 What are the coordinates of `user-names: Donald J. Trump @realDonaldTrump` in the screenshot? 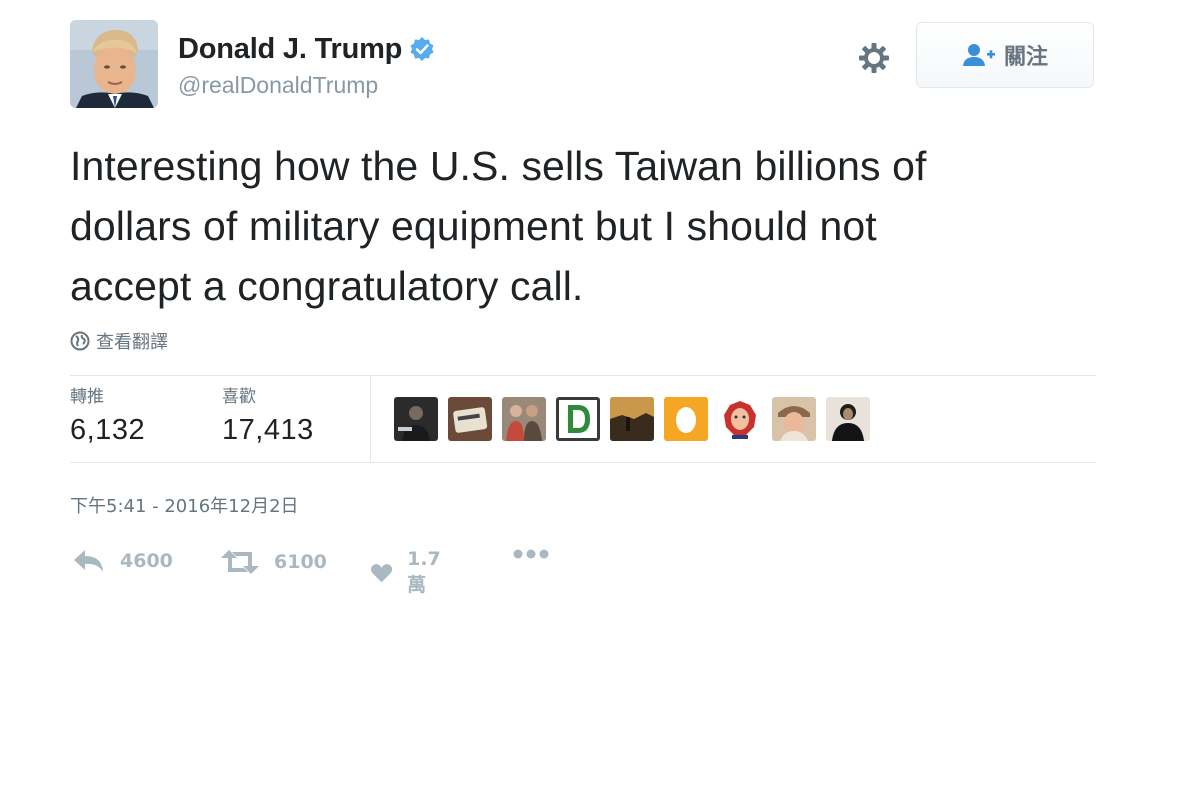 It's located at (306, 65).